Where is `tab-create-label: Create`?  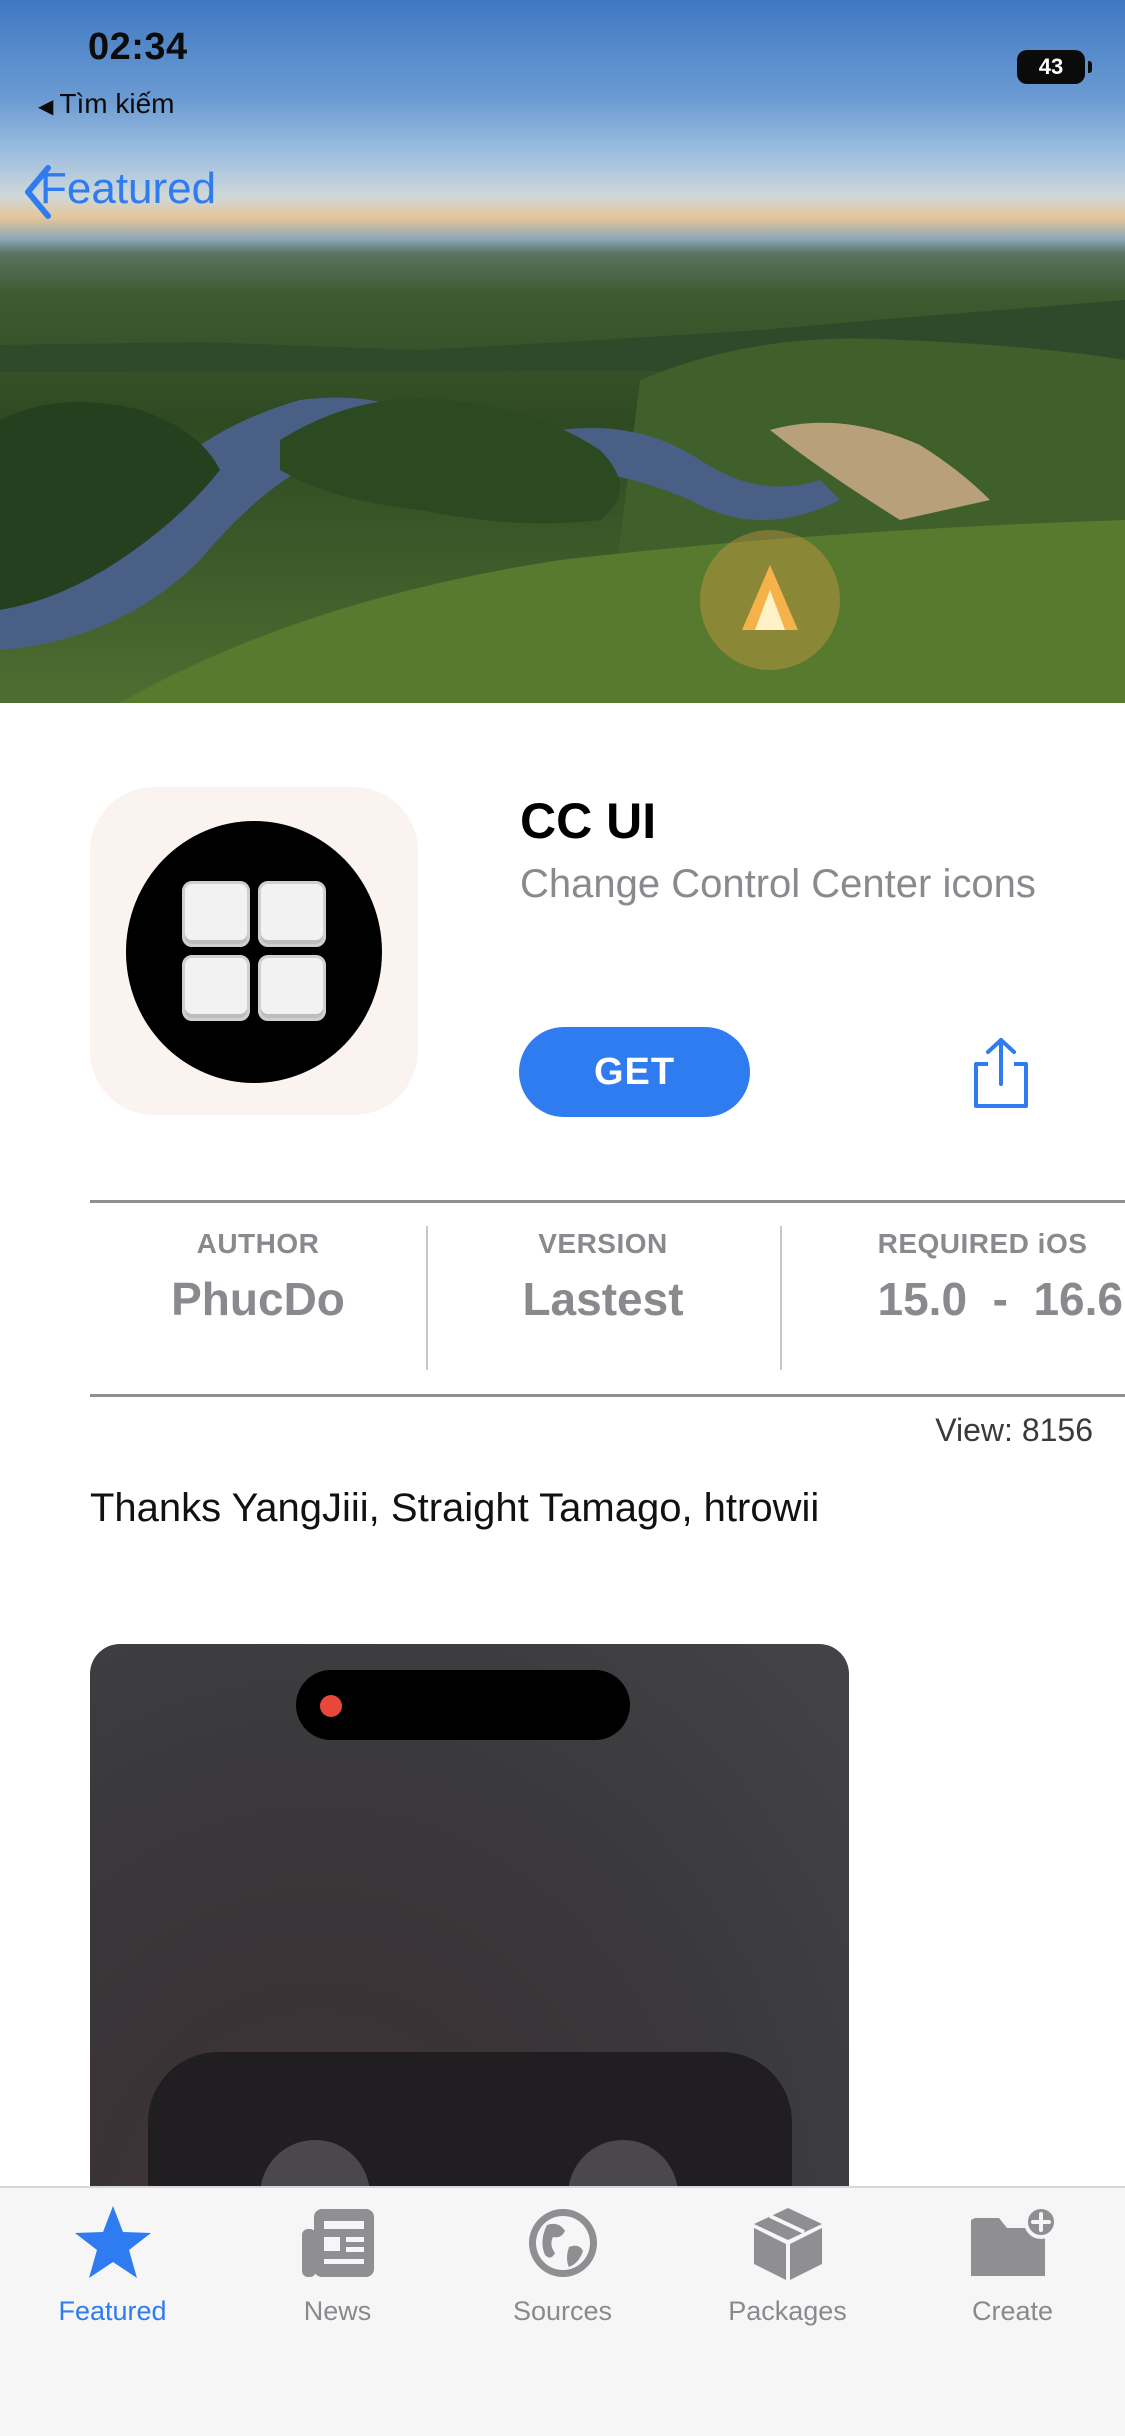 tab-create-label: Create is located at coordinates (1012, 2311).